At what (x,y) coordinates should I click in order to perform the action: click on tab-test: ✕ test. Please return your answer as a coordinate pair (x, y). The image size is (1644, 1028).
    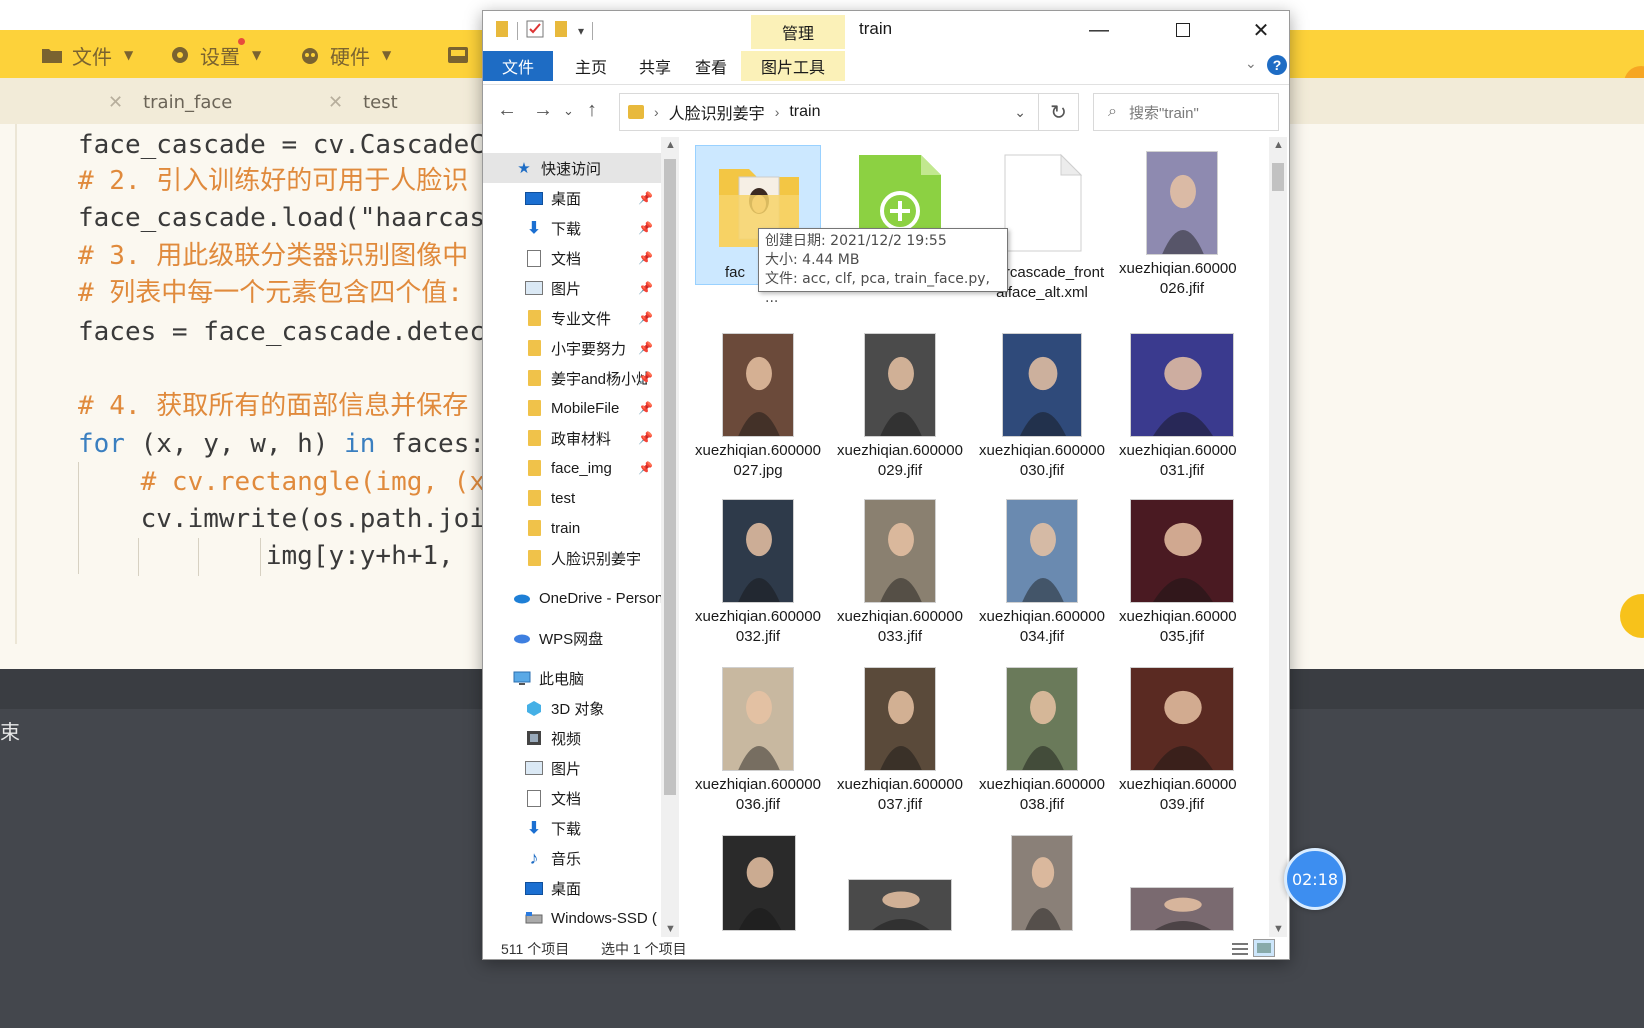
    Looking at the image, I should click on (363, 102).